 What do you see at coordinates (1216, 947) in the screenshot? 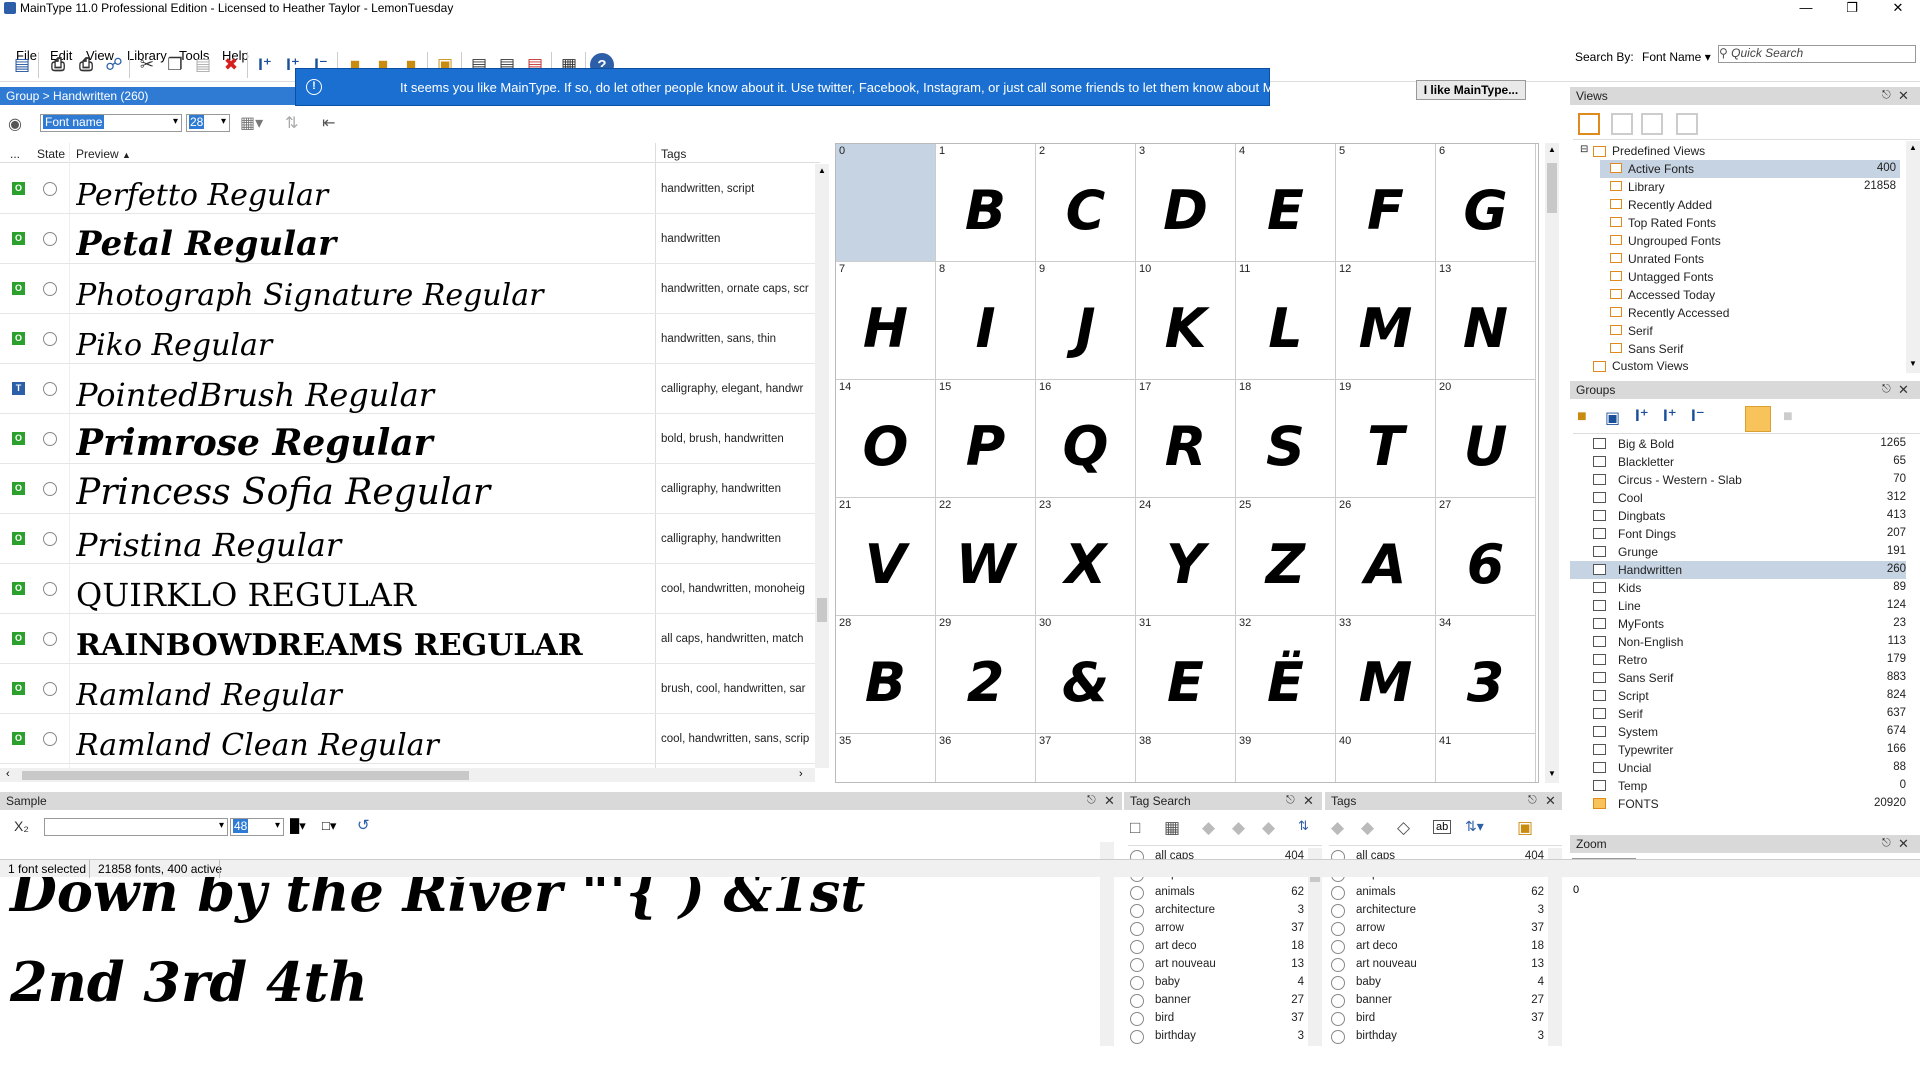
I see `tag-item: art deco 18` at bounding box center [1216, 947].